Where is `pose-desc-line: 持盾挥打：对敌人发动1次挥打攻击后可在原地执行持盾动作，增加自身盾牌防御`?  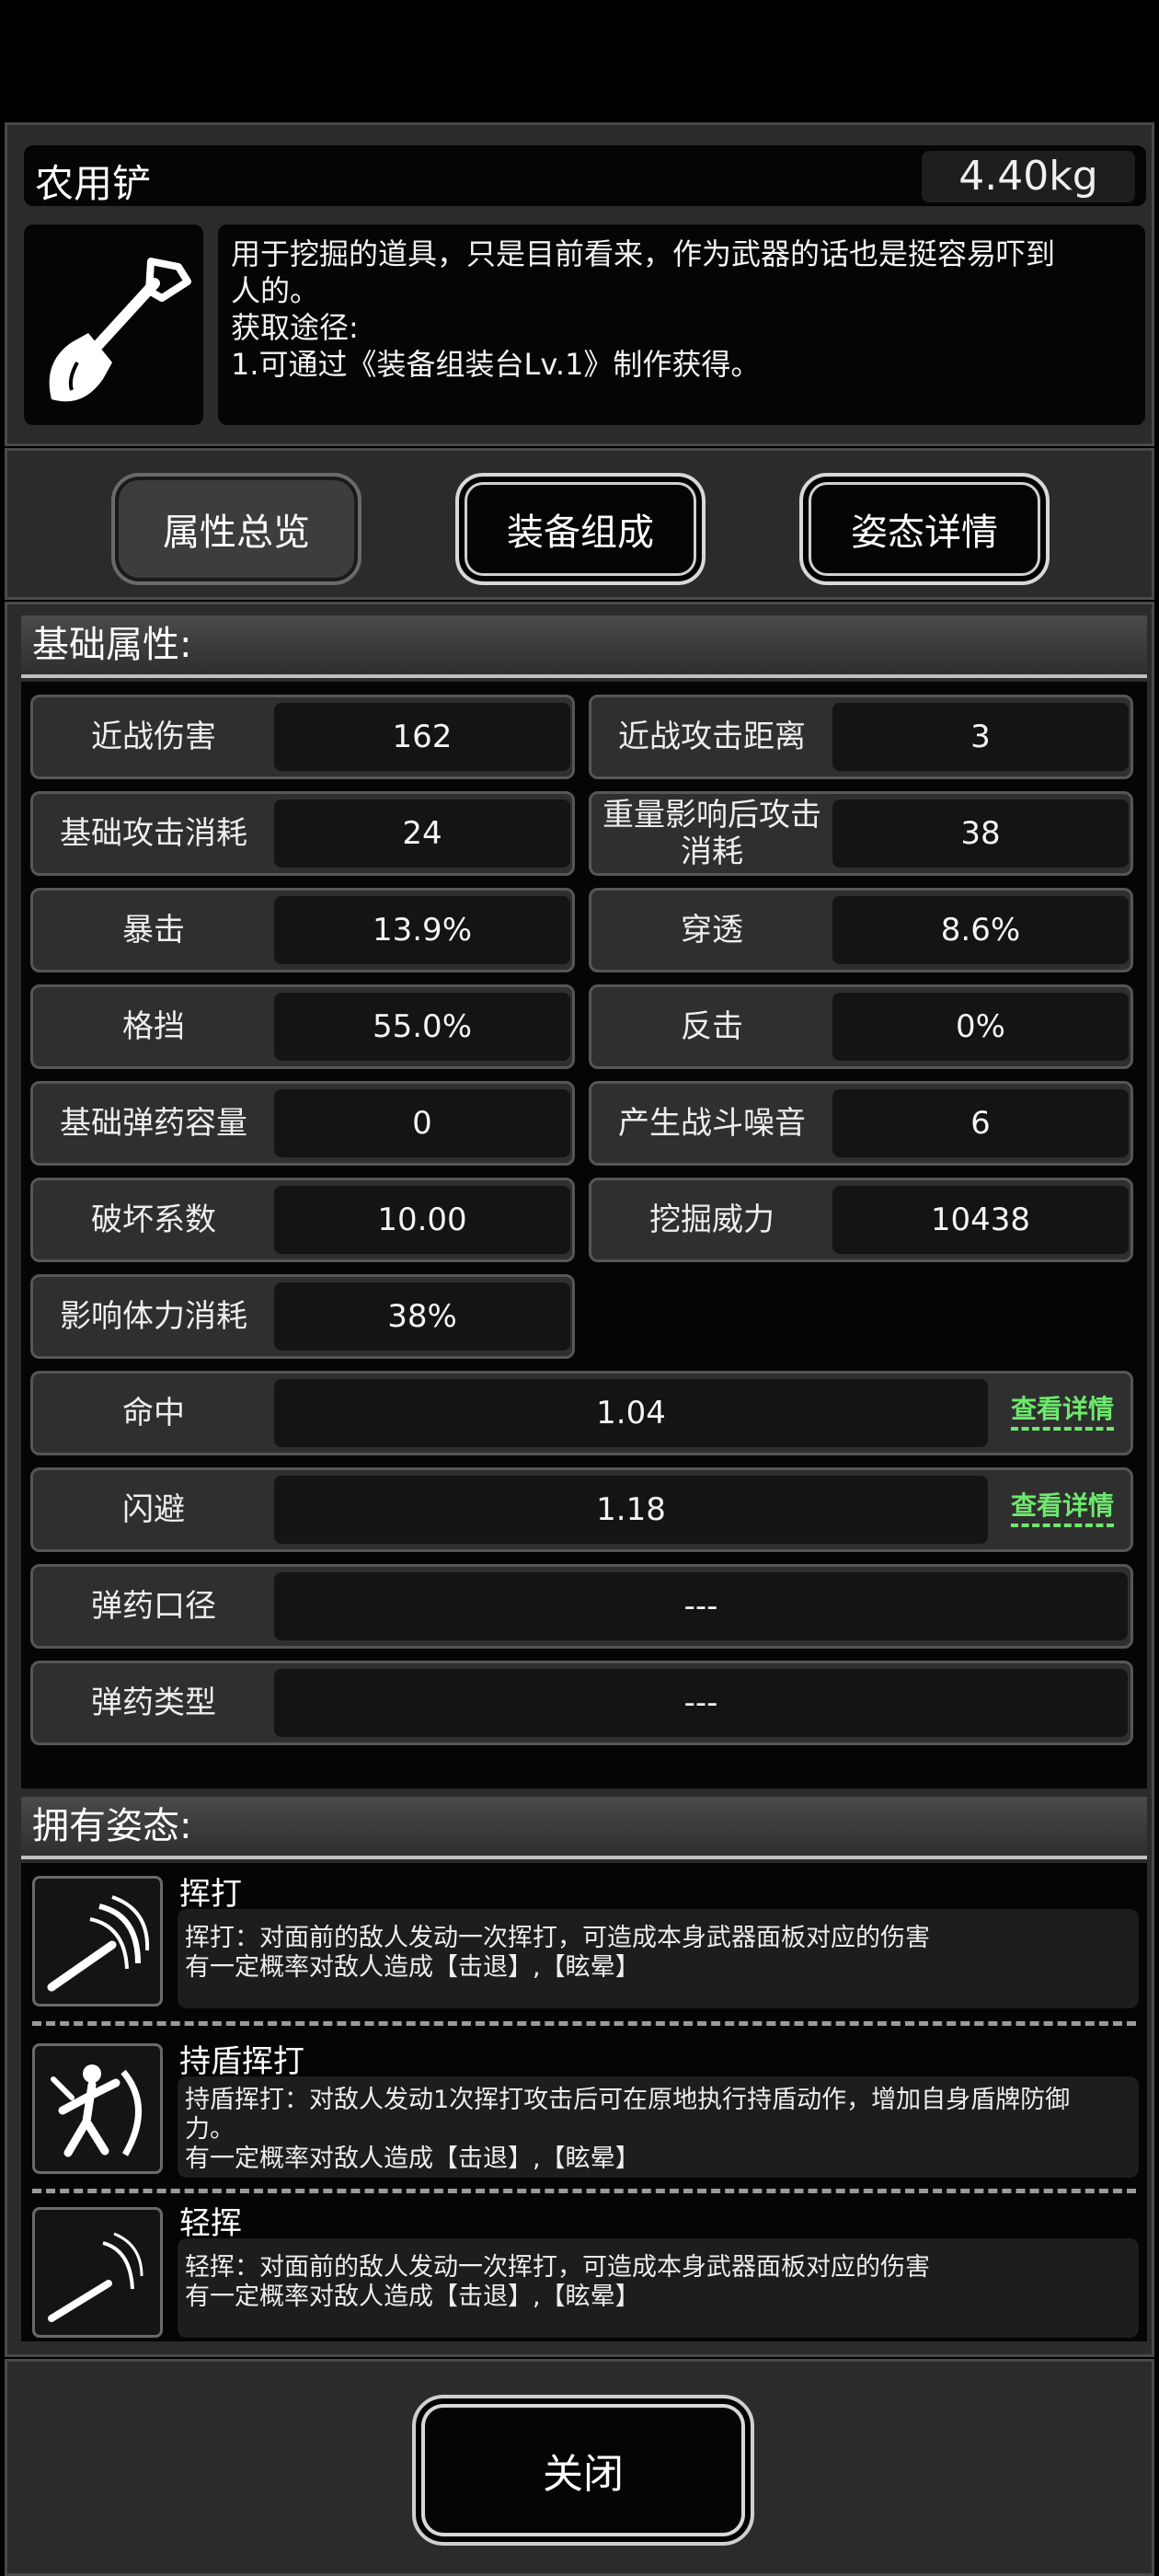
pose-desc-line: 持盾挥打：对敌人发动1次挥打攻击后可在原地执行持盾动作，增加自身盾牌防御 is located at coordinates (628, 2100).